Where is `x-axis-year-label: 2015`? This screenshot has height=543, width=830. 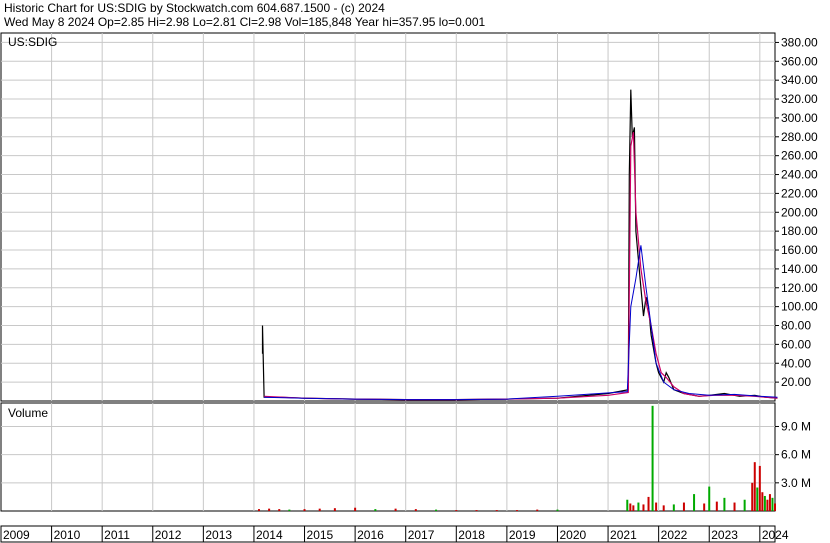 x-axis-year-label: 2015 is located at coordinates (320, 535).